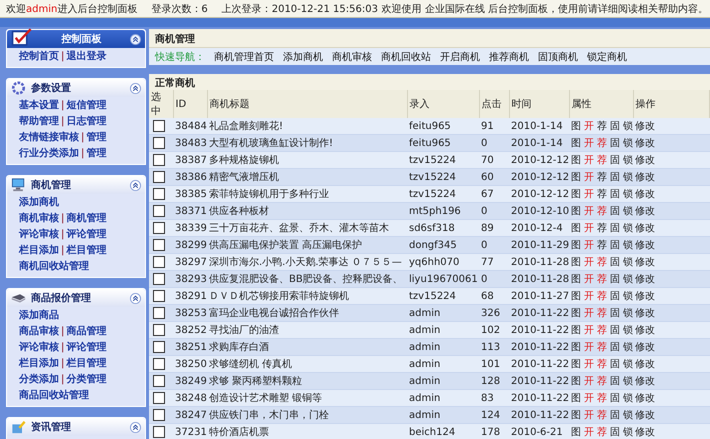  Describe the element at coordinates (86, 56) in the screenshot. I see `sidebar-link: 退出登录` at that location.